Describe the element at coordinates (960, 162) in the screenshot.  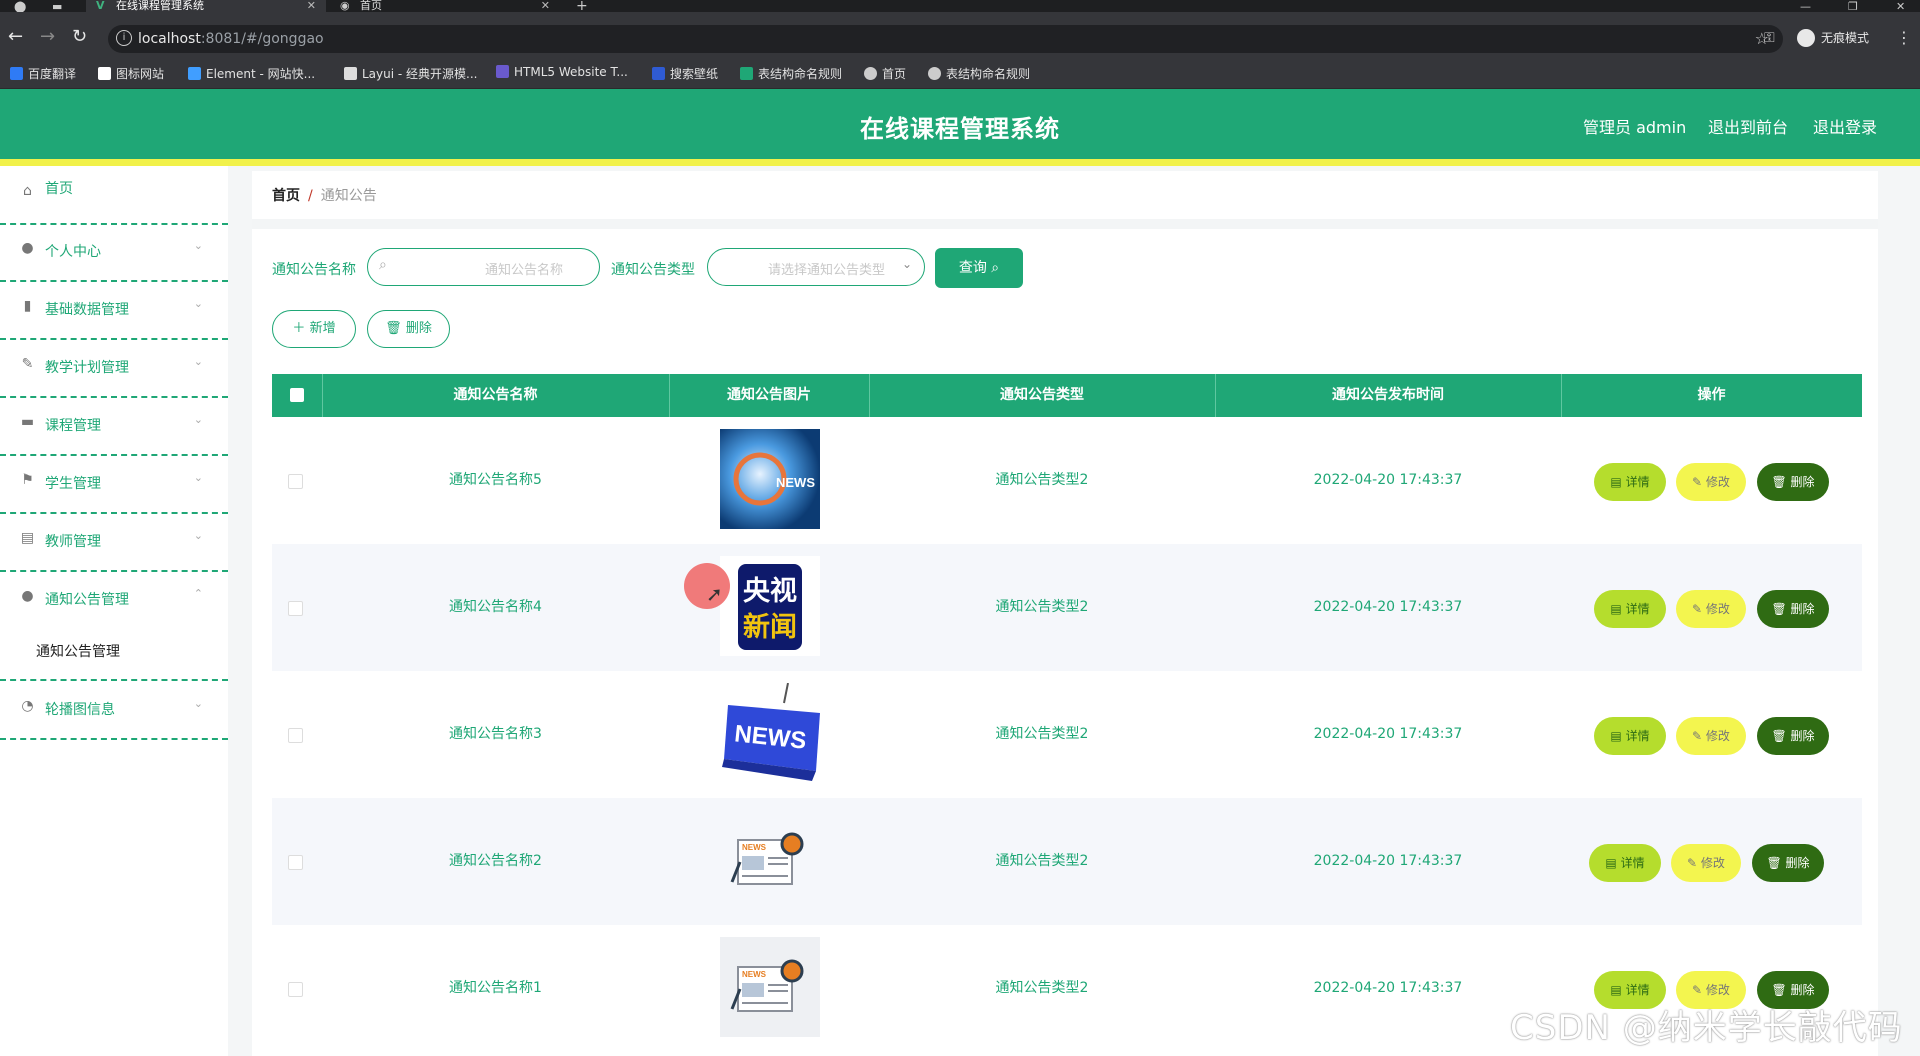
I see `header-accent-bar` at that location.